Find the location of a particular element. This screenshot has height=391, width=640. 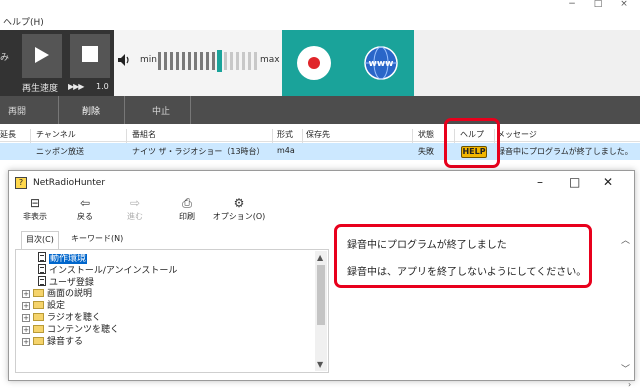

tree-item-settings: + 設定 is located at coordinates (43, 306).